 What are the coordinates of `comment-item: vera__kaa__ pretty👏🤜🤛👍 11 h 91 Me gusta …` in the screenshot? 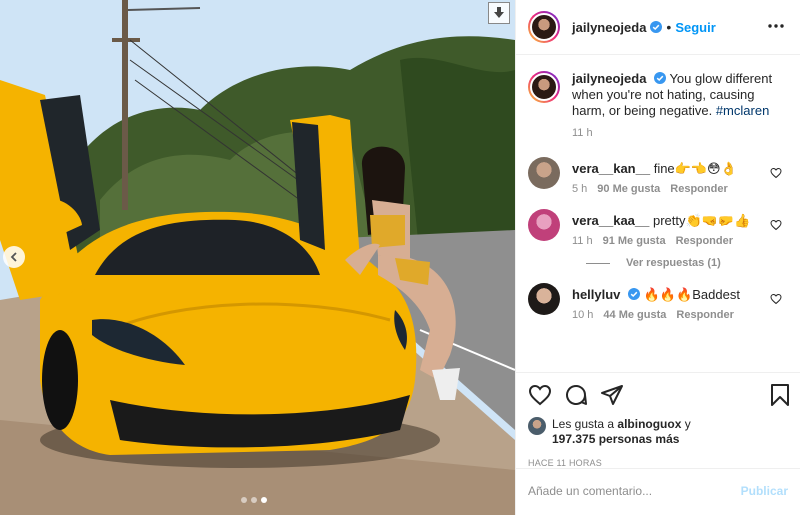 It's located at (656, 228).